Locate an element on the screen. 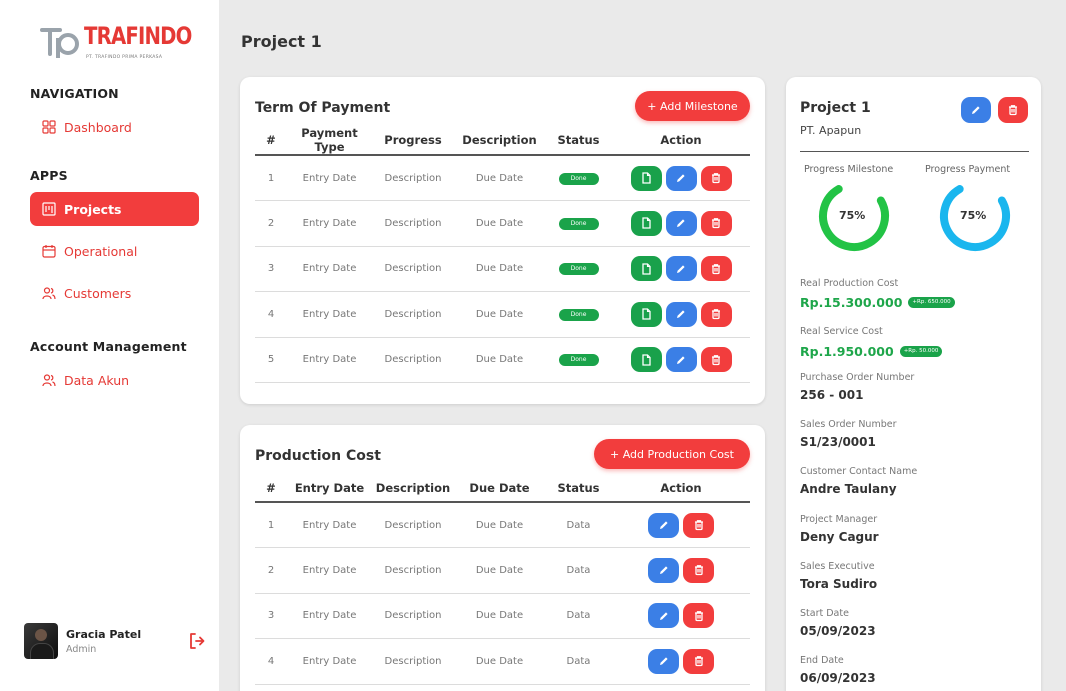  delta-badge: +Rp. 50.000 is located at coordinates (921, 351).